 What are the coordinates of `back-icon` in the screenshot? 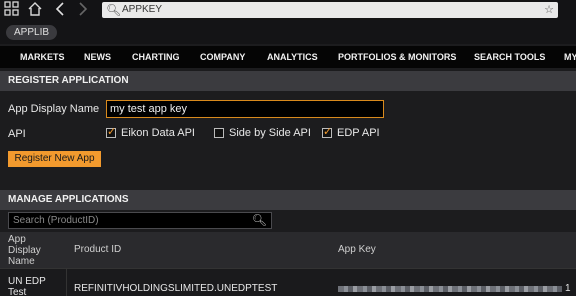 It's located at (60, 11).